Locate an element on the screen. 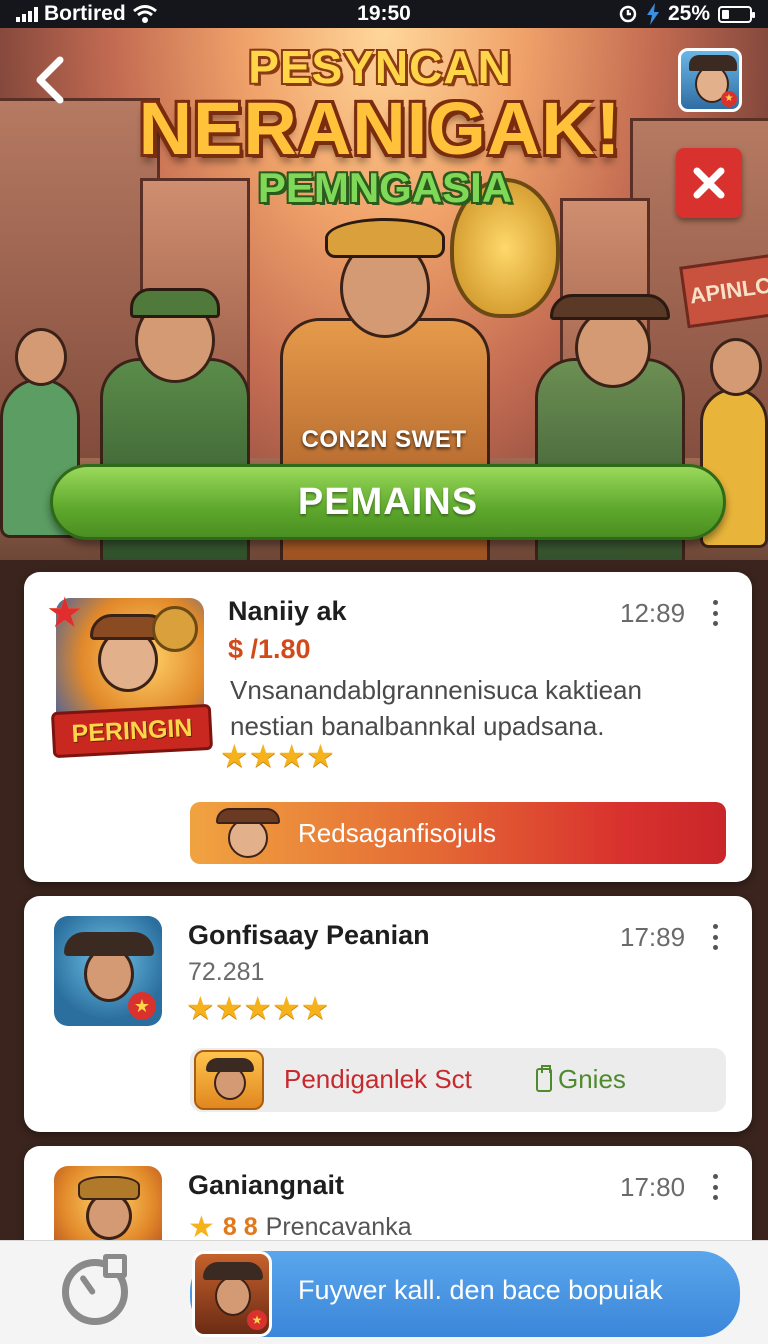 This screenshot has width=768, height=1344. game-thumbnail: ★ is located at coordinates (108, 971).